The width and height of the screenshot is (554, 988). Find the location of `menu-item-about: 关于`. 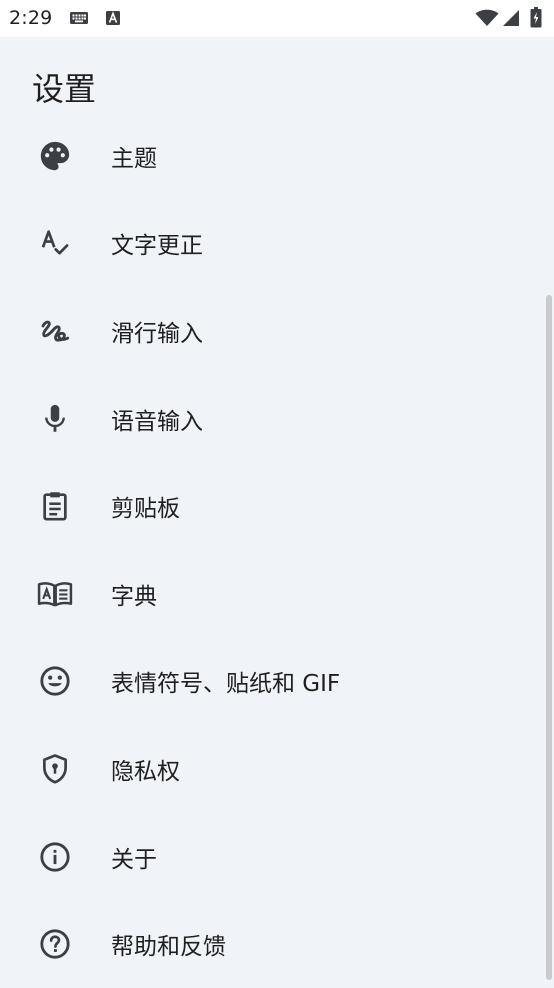

menu-item-about: 关于 is located at coordinates (277, 857).